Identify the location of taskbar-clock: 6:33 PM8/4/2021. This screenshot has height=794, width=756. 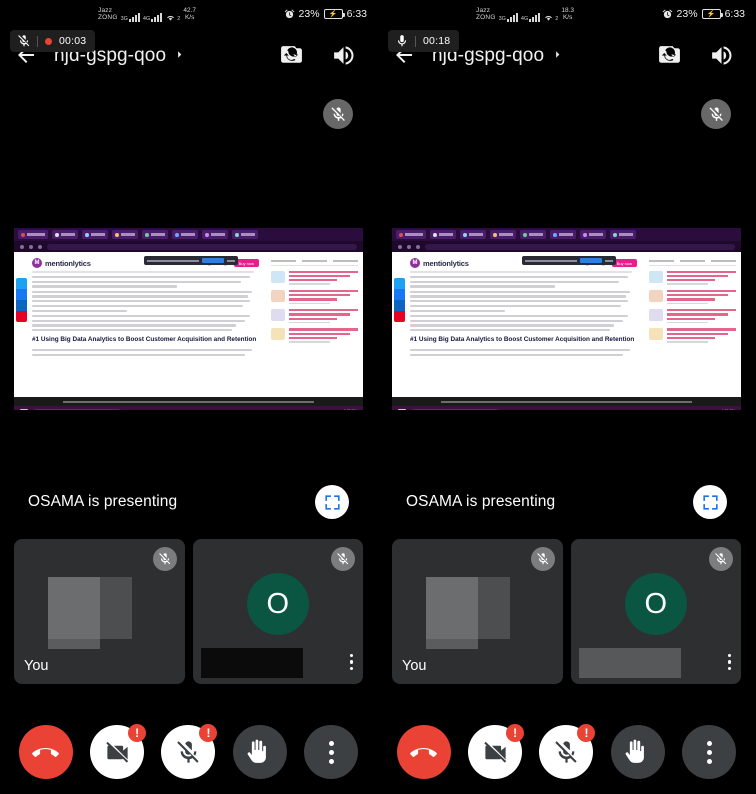
(350, 409).